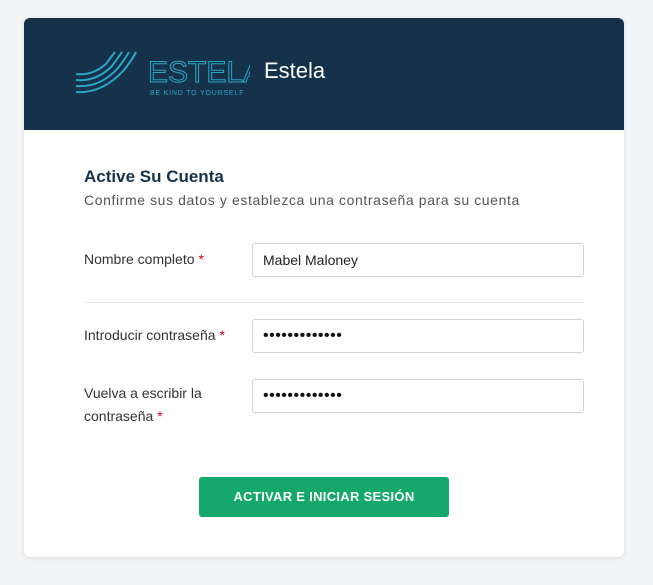 The height and width of the screenshot is (585, 653). I want to click on activate-login-button: ACTIVAR E INICIAR SESIÓN, so click(324, 497).